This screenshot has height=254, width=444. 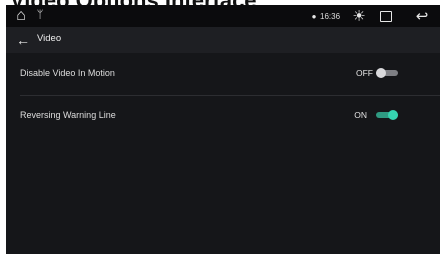 I want to click on status-bar: ⌂ ᛘ ● 16:36 ☀ ↩, so click(x=223, y=16).